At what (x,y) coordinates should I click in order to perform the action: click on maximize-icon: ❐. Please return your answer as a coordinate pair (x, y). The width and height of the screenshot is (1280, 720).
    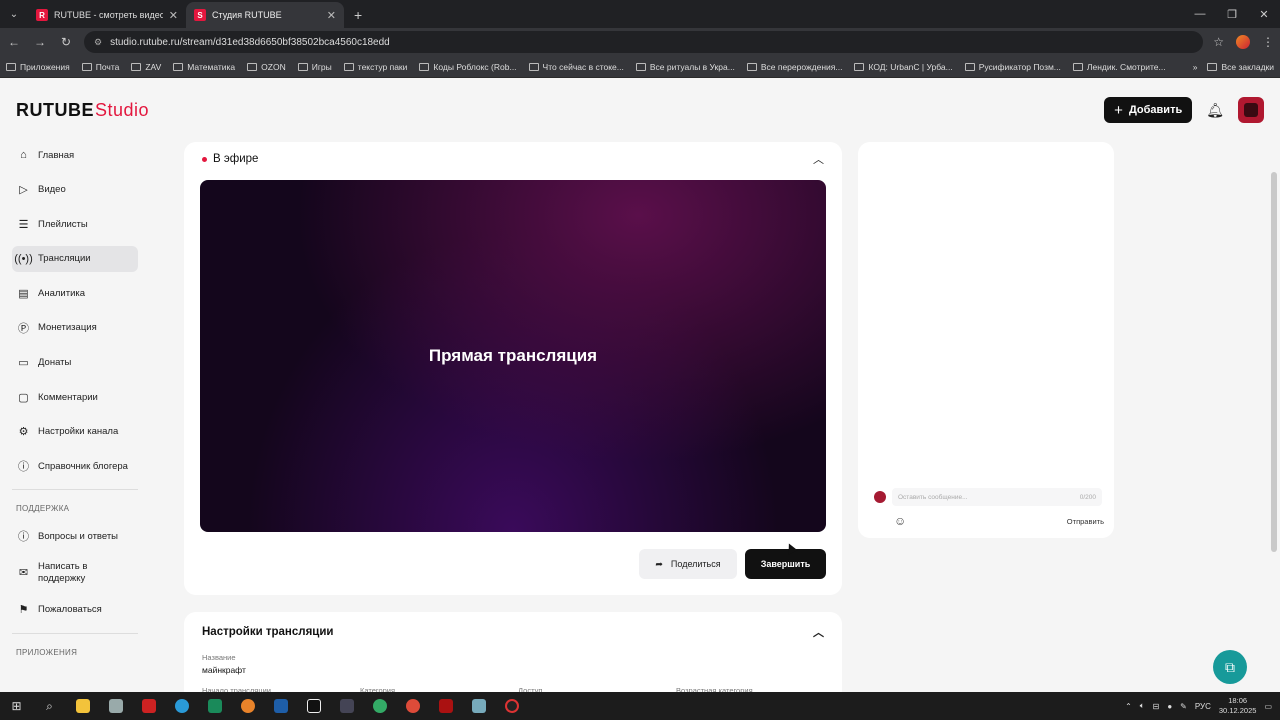
    Looking at the image, I should click on (1232, 14).